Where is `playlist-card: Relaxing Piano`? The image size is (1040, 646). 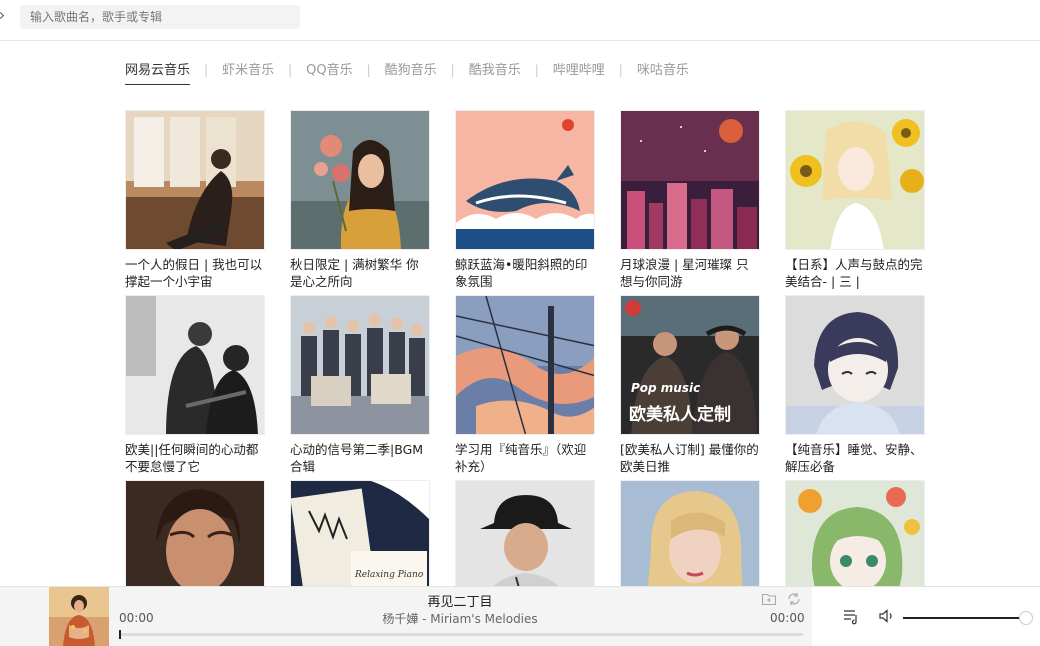 playlist-card: Relaxing Piano is located at coordinates (360, 533).